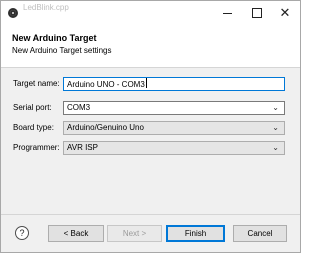 The height and width of the screenshot is (253, 320). I want to click on page-title: New Arduino Target, so click(54, 38).